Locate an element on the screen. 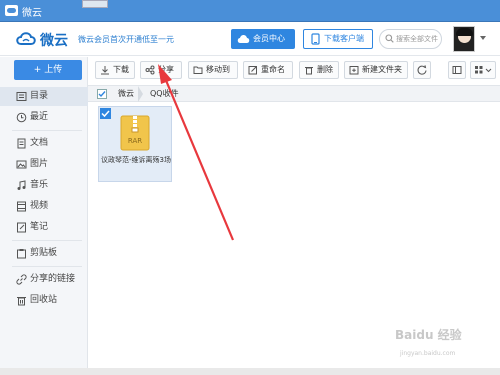  new-folder-label: 新建文件夹 is located at coordinates (382, 69).